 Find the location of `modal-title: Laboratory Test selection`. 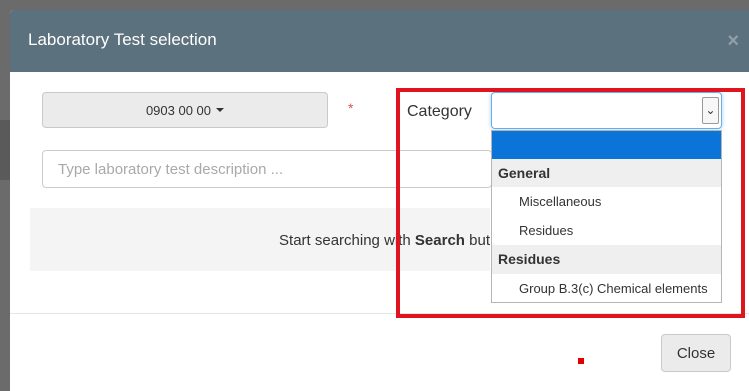

modal-title: Laboratory Test selection is located at coordinates (122, 39).